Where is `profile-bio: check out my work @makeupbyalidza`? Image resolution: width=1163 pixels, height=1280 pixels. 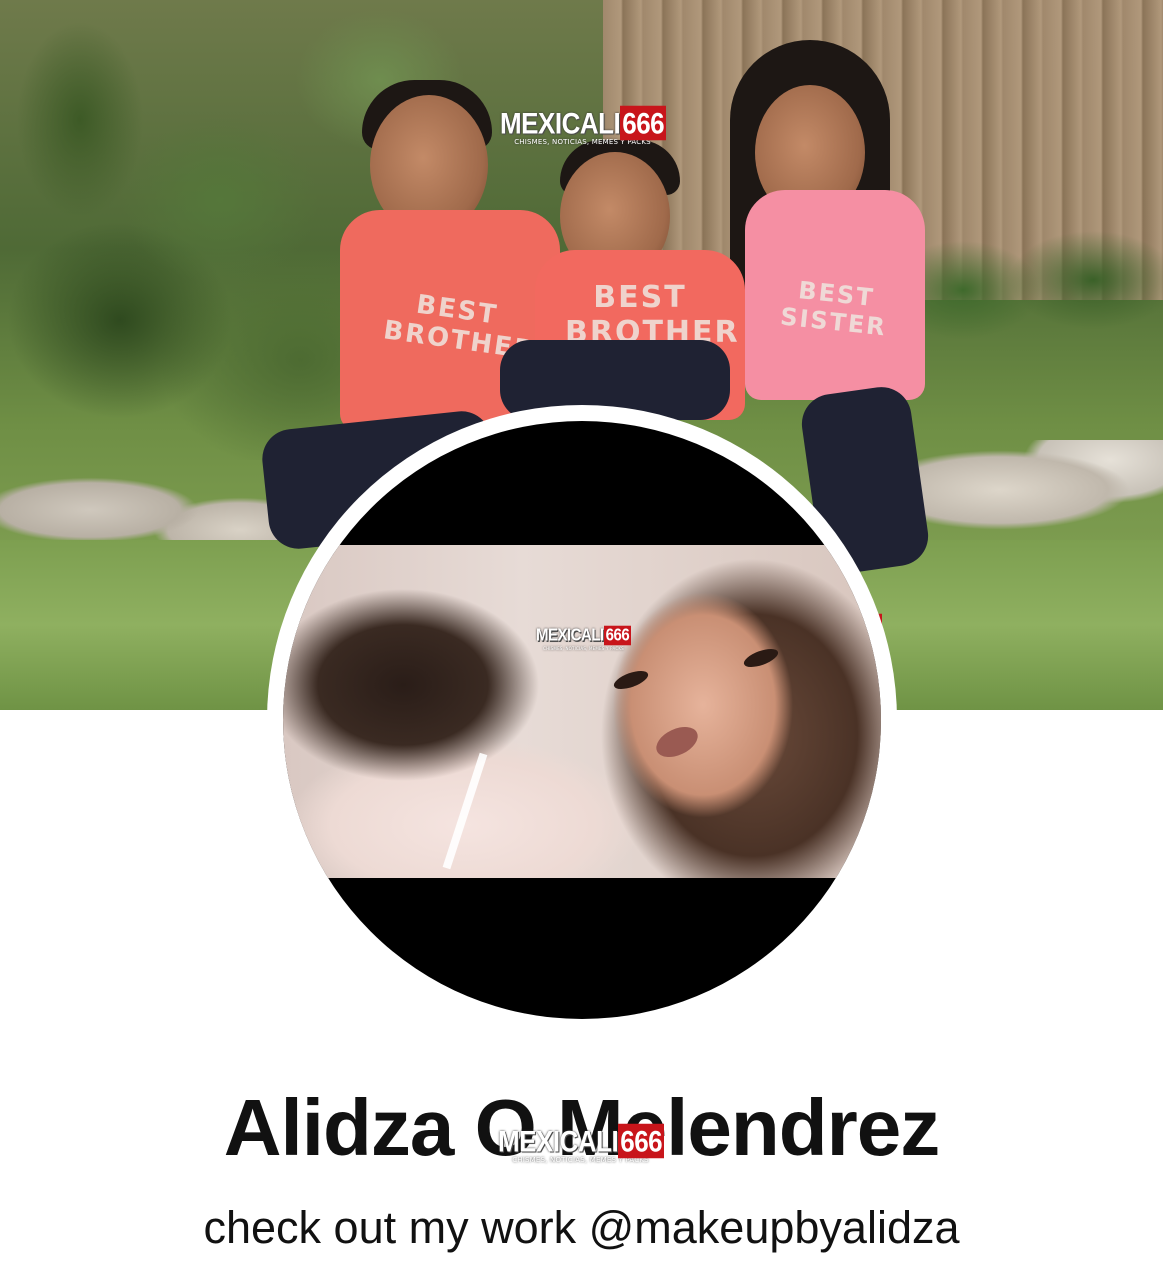 profile-bio: check out my work @makeupbyalidza is located at coordinates (581, 1228).